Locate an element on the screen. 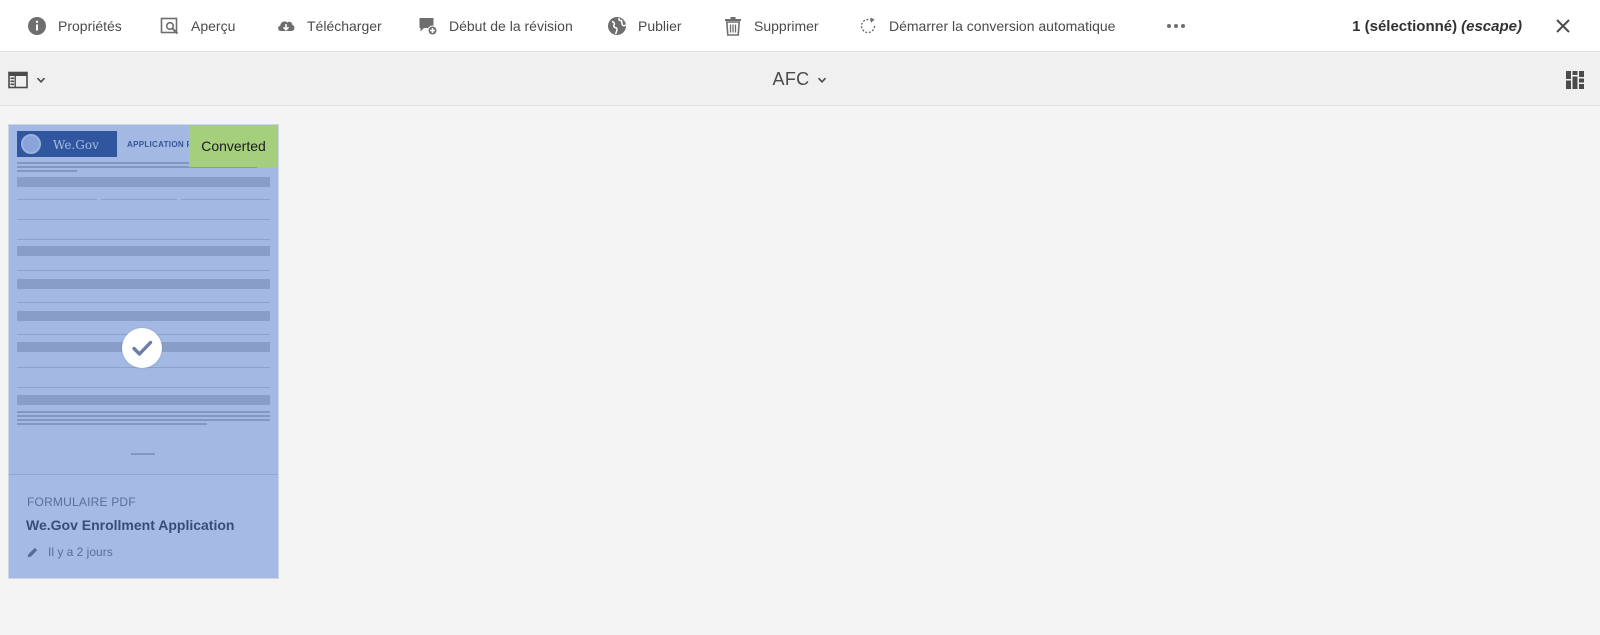 The width and height of the screenshot is (1600, 635). asset-modified: Il y a 2 jours is located at coordinates (70, 552).